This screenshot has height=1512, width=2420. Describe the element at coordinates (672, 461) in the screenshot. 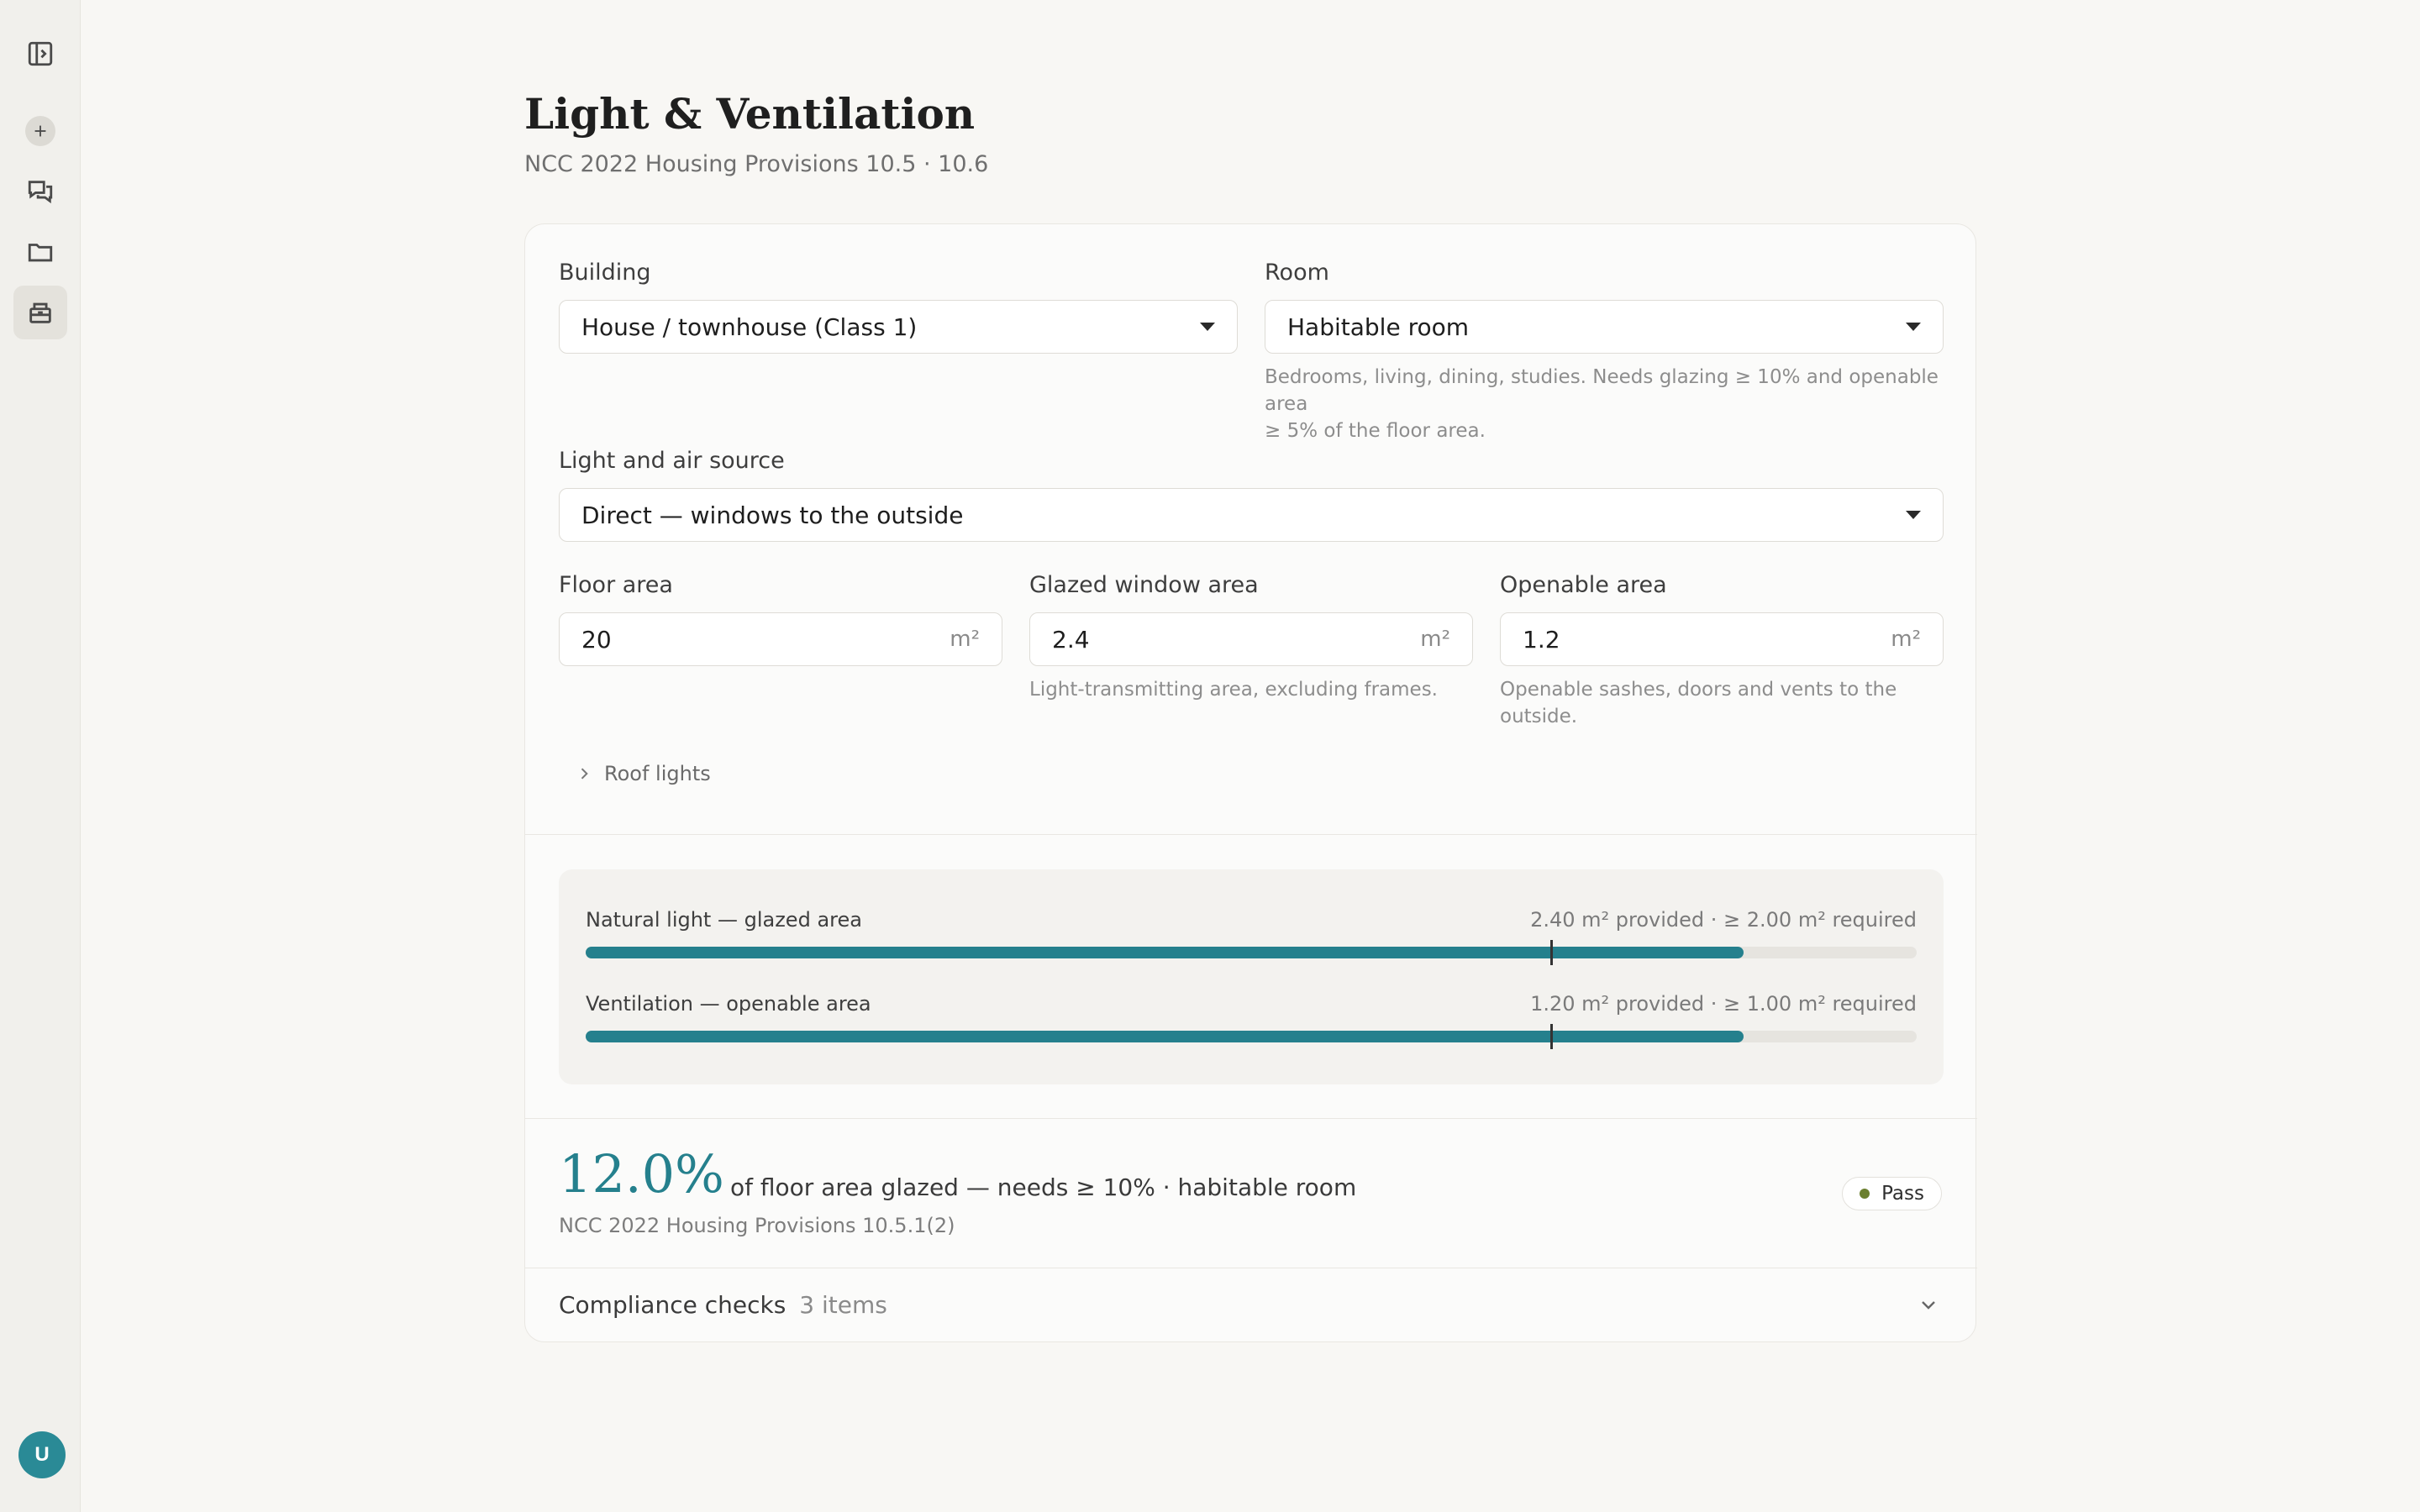

I see `source-label: Light and air source` at that location.